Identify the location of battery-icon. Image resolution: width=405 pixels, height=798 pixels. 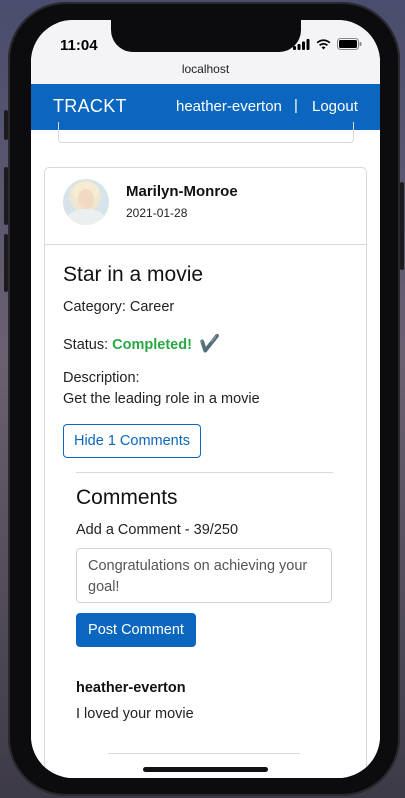
(349, 44).